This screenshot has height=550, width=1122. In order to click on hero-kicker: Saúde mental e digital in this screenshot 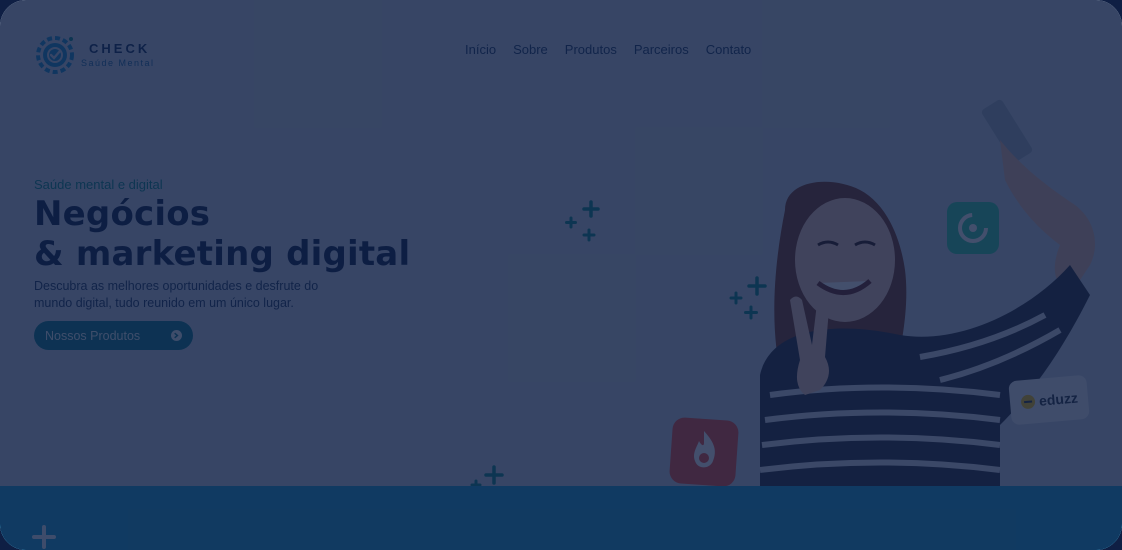, I will do `click(98, 184)`.